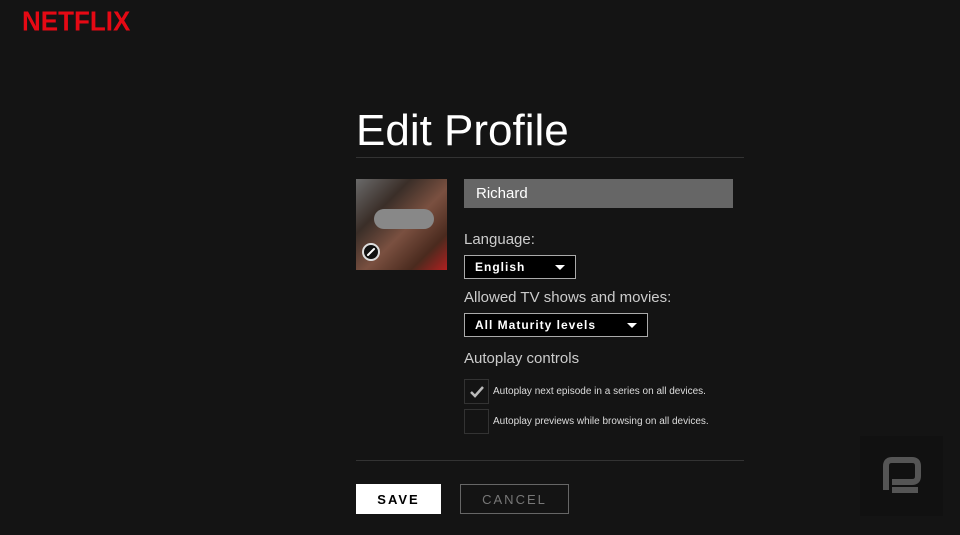 Image resolution: width=960 pixels, height=535 pixels. I want to click on cancel-button: CANCEL, so click(514, 499).